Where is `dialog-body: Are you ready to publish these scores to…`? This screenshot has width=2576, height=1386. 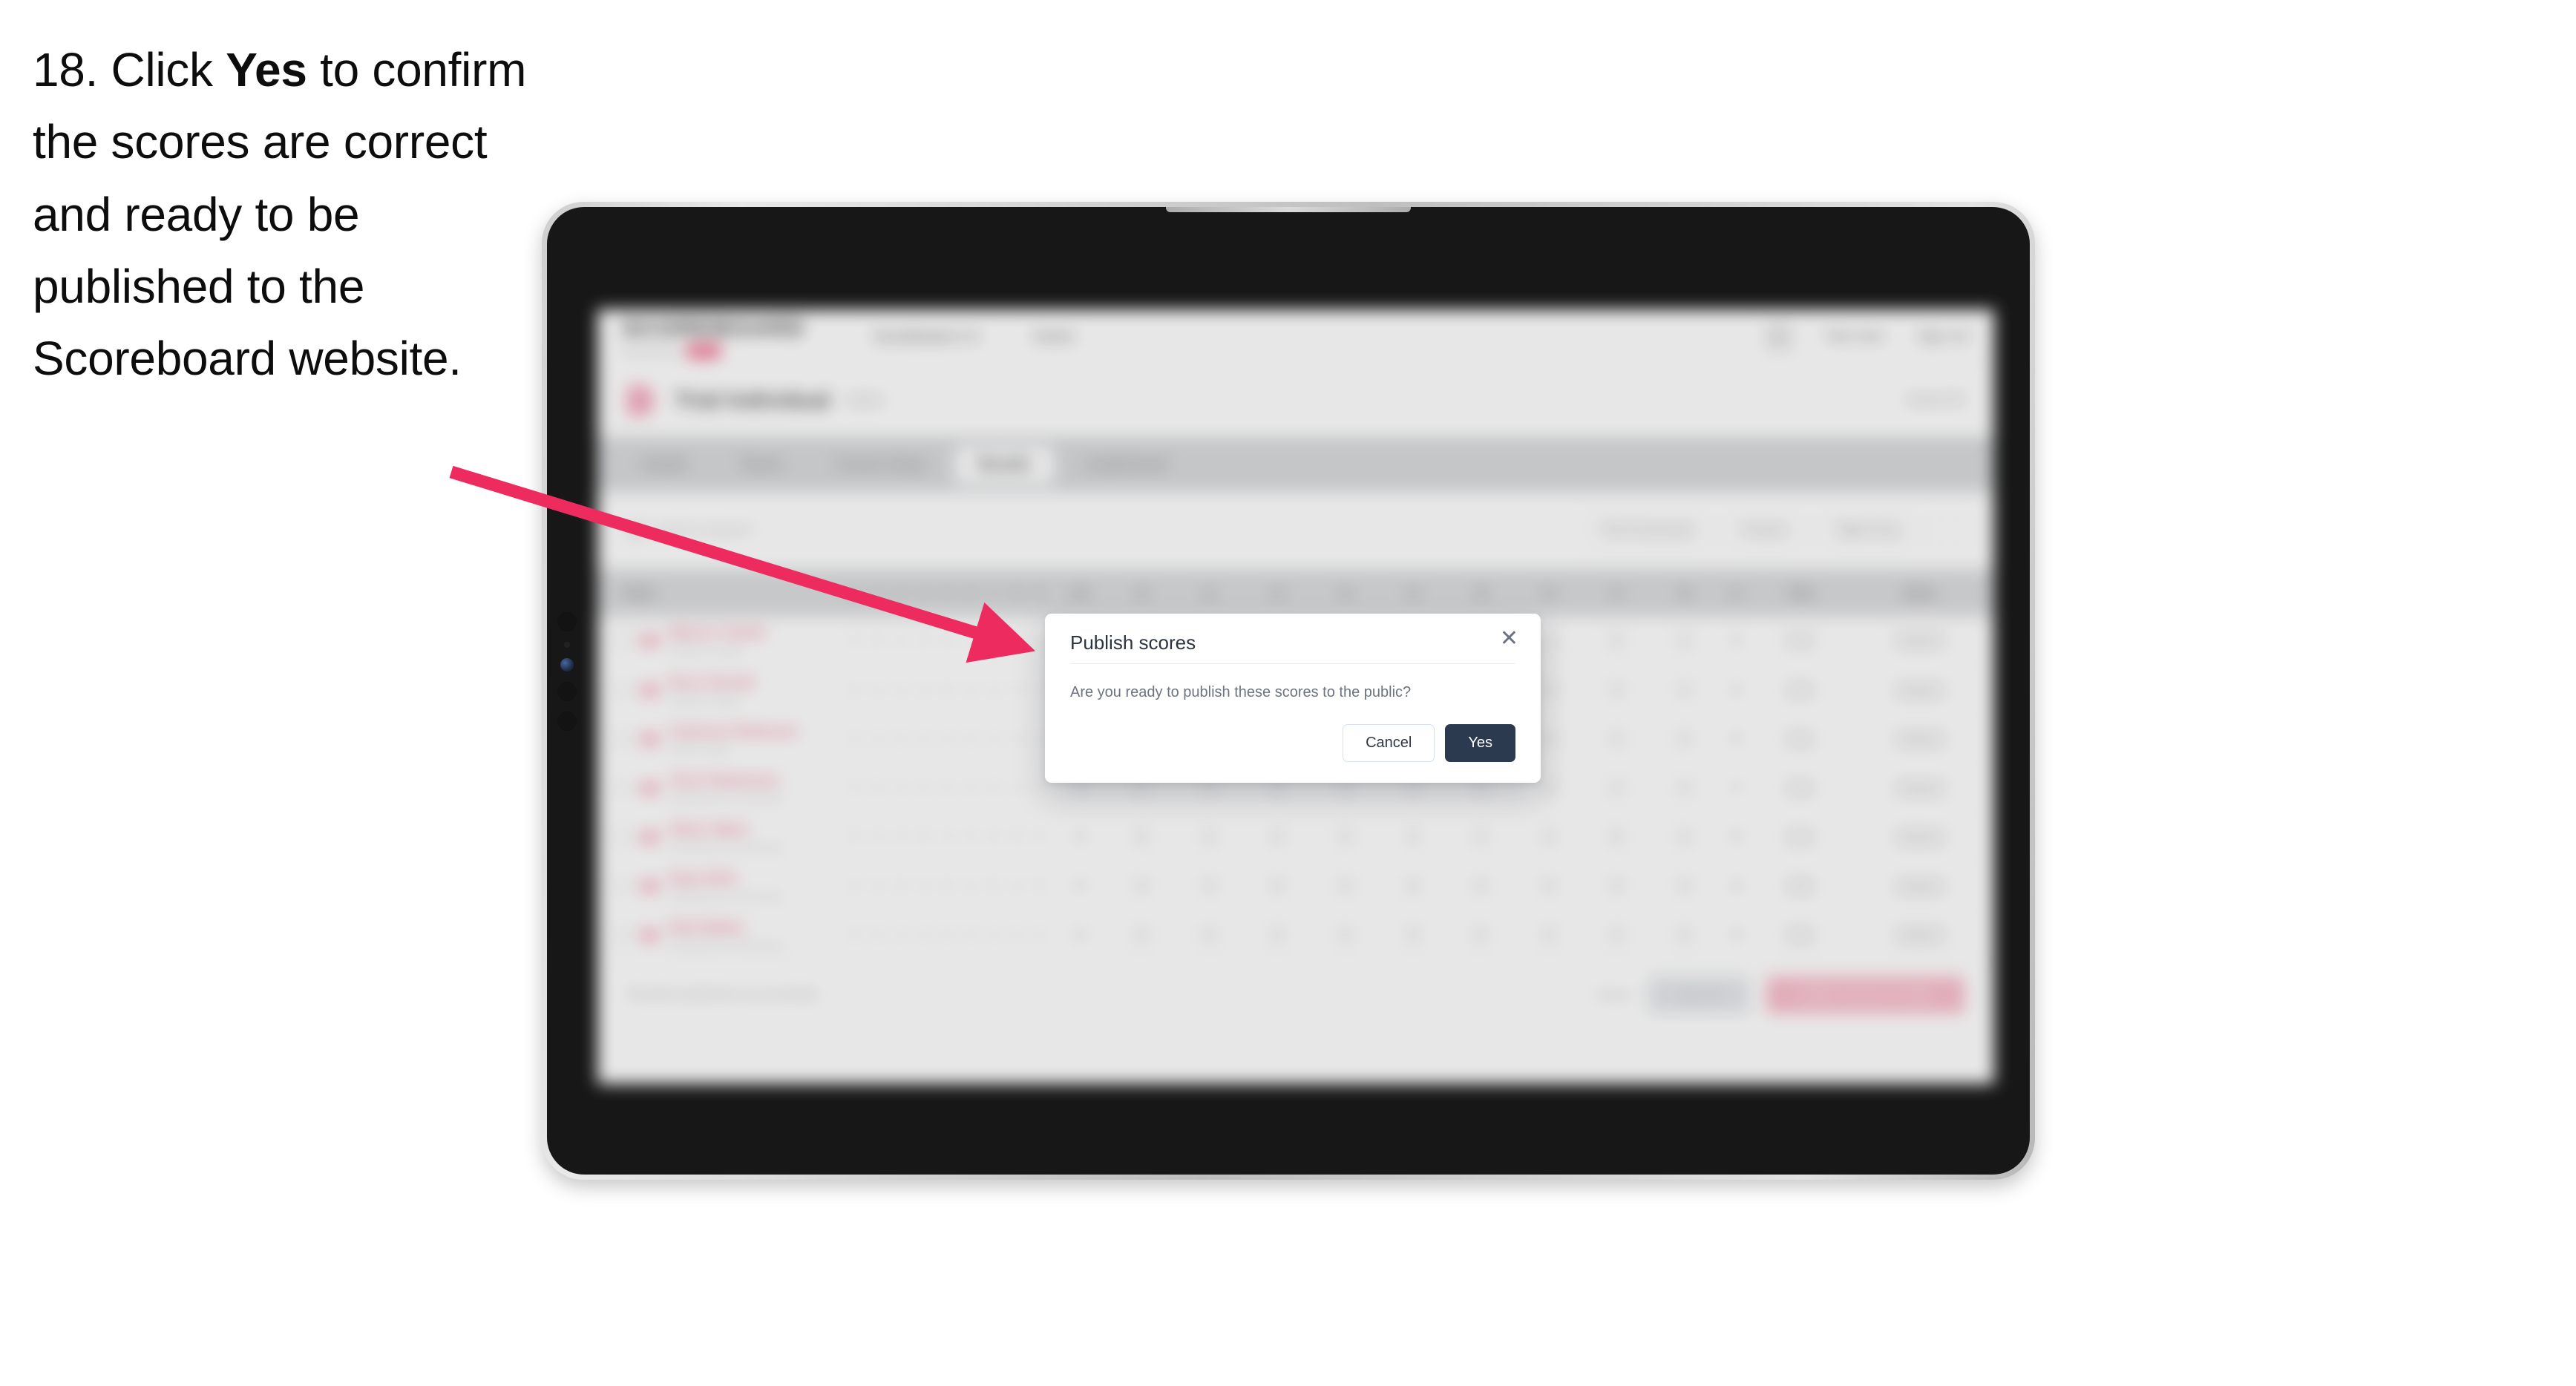 dialog-body: Are you ready to publish these scores to… is located at coordinates (1292, 683).